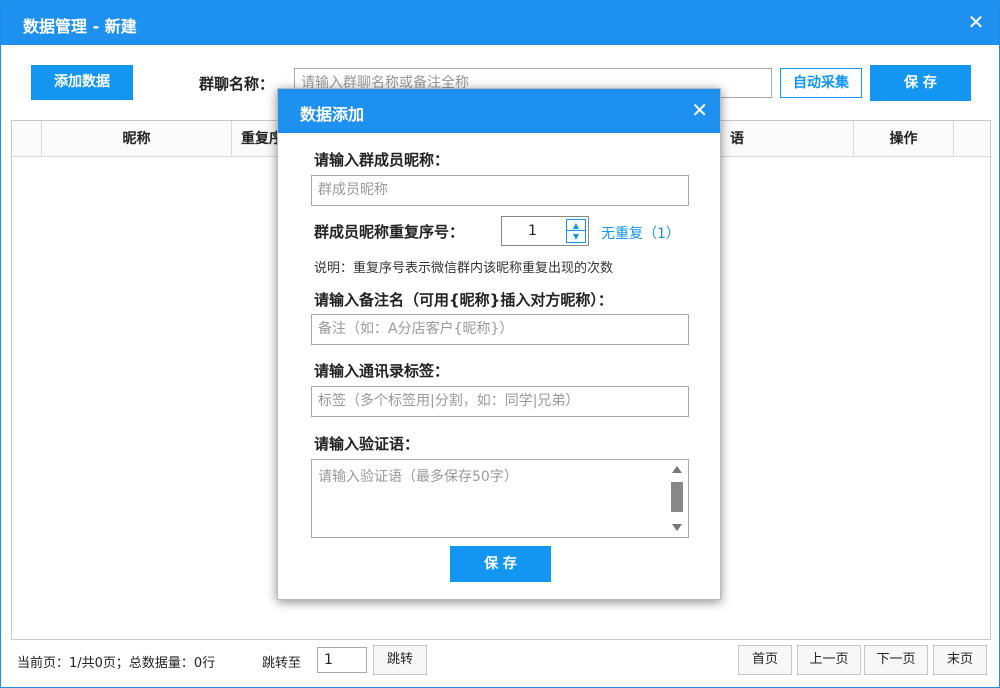  I want to click on dialog-title-bar: 数据添加 ✕, so click(499, 111).